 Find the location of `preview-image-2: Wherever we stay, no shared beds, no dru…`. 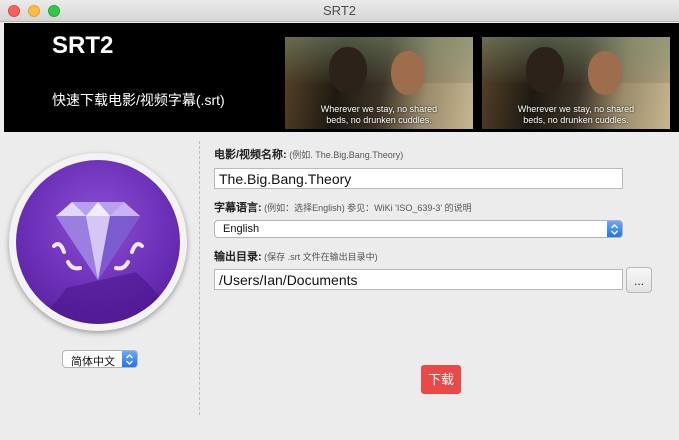

preview-image-2: Wherever we stay, no shared beds, no dru… is located at coordinates (576, 83).